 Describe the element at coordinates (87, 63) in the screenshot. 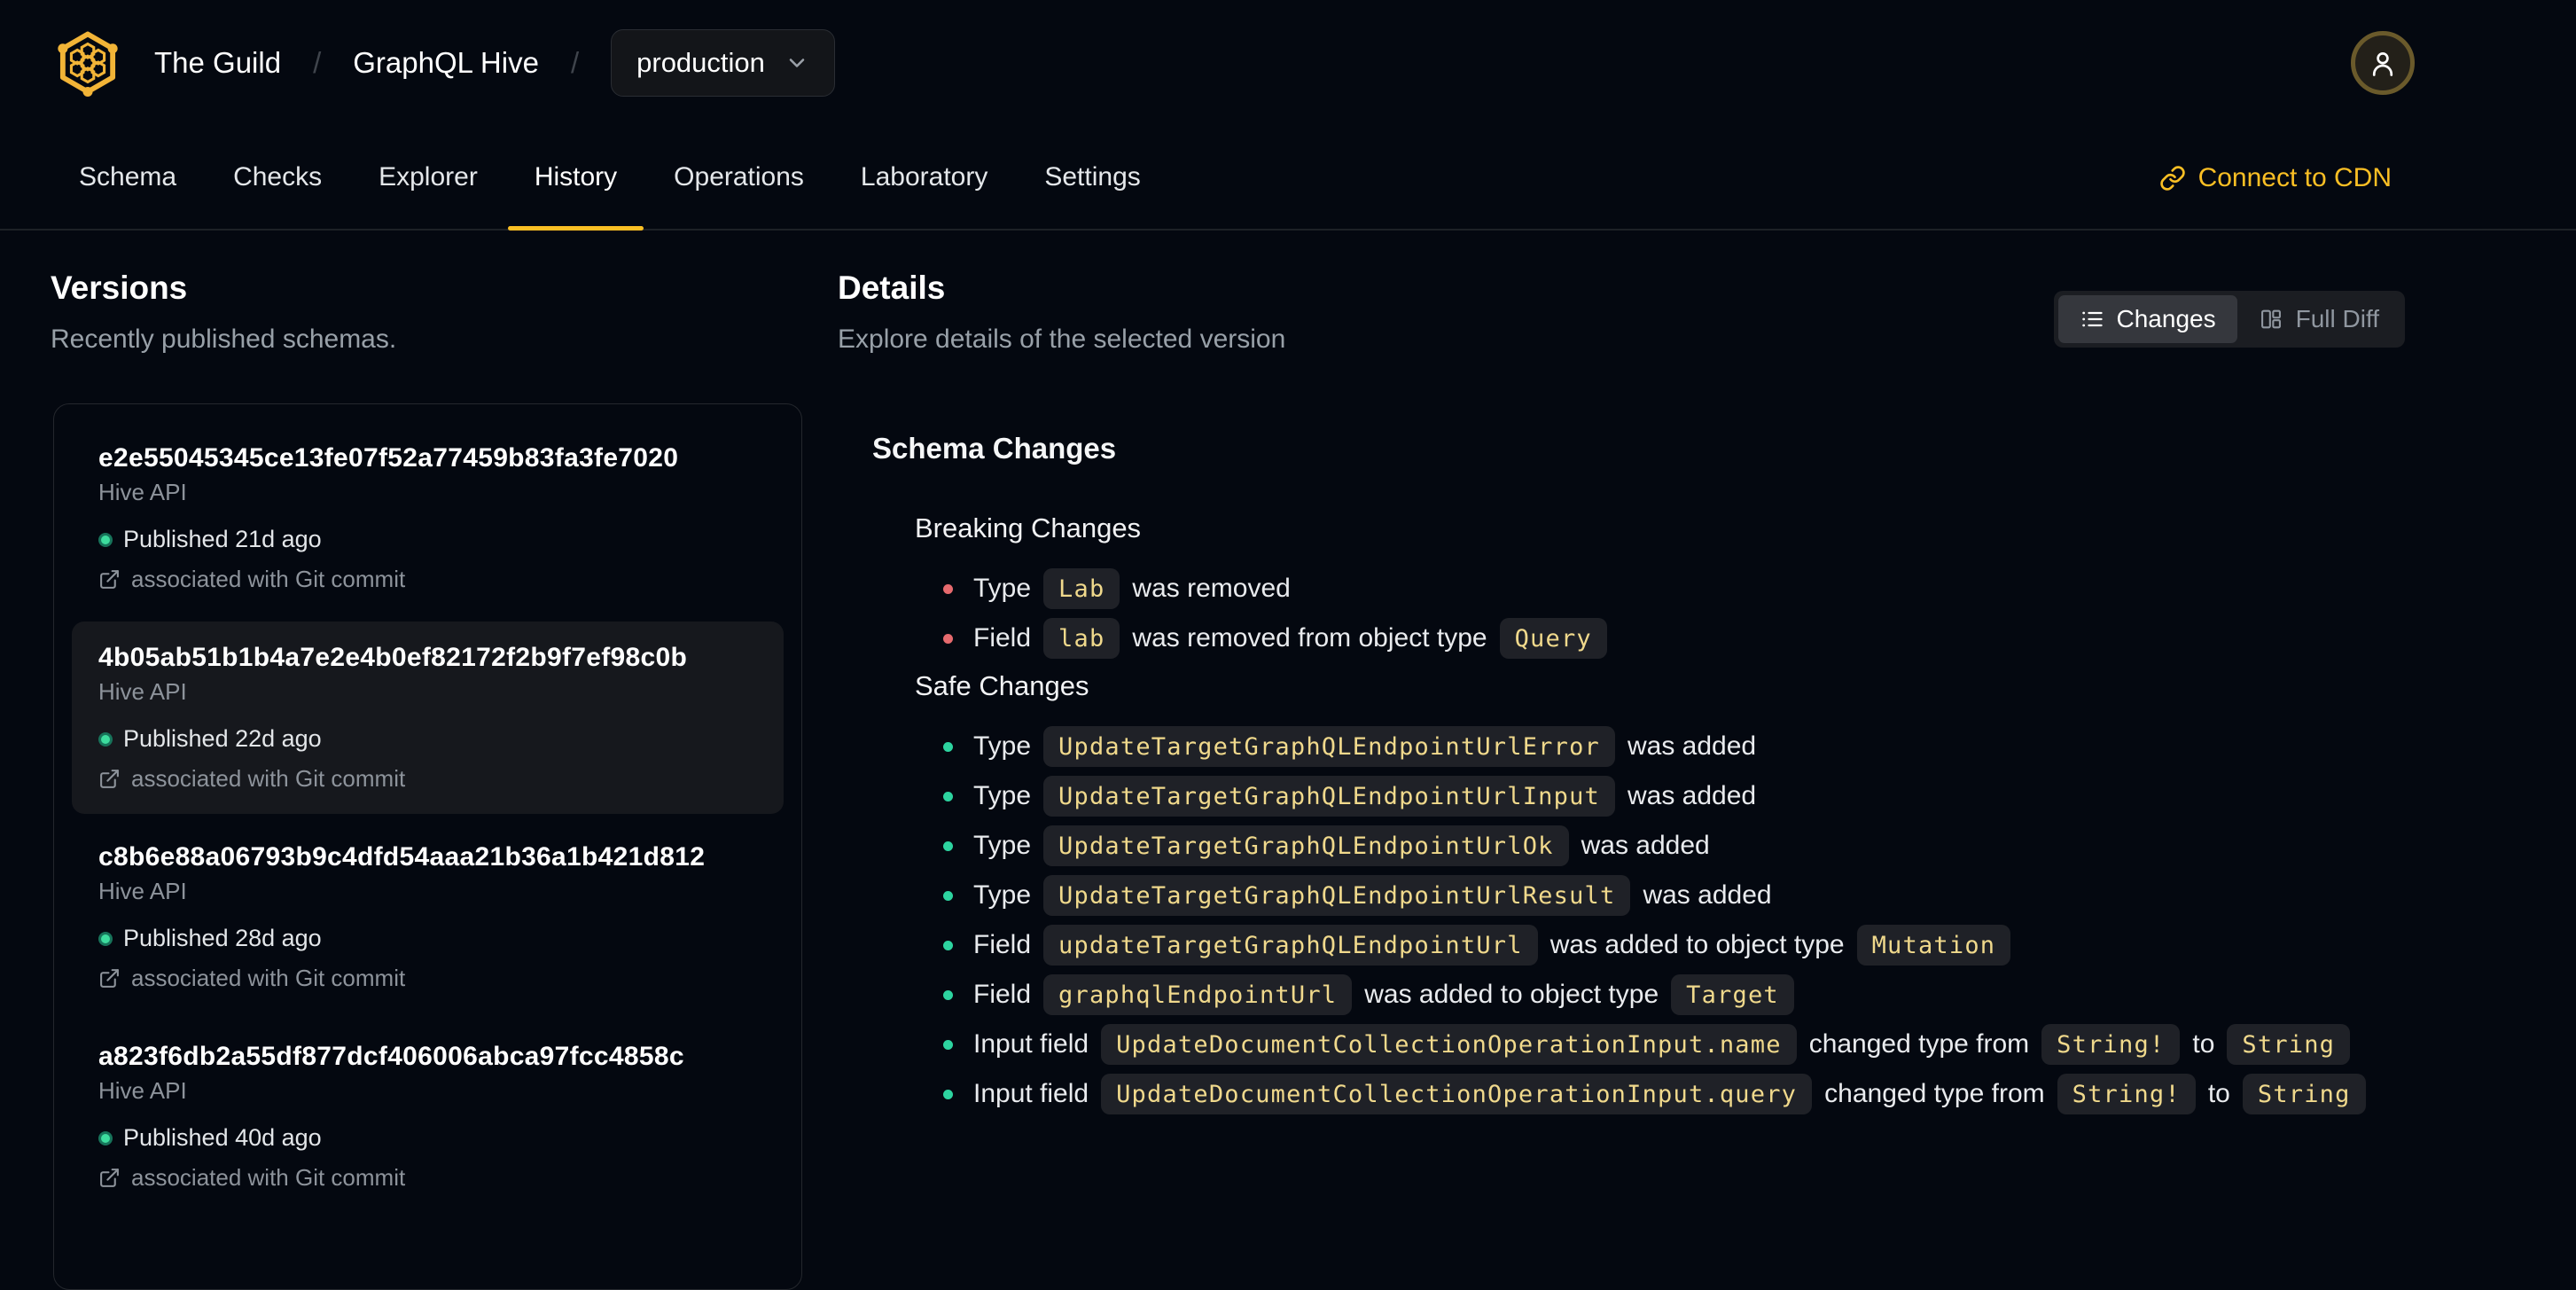

I see `hive-logo-icon` at that location.